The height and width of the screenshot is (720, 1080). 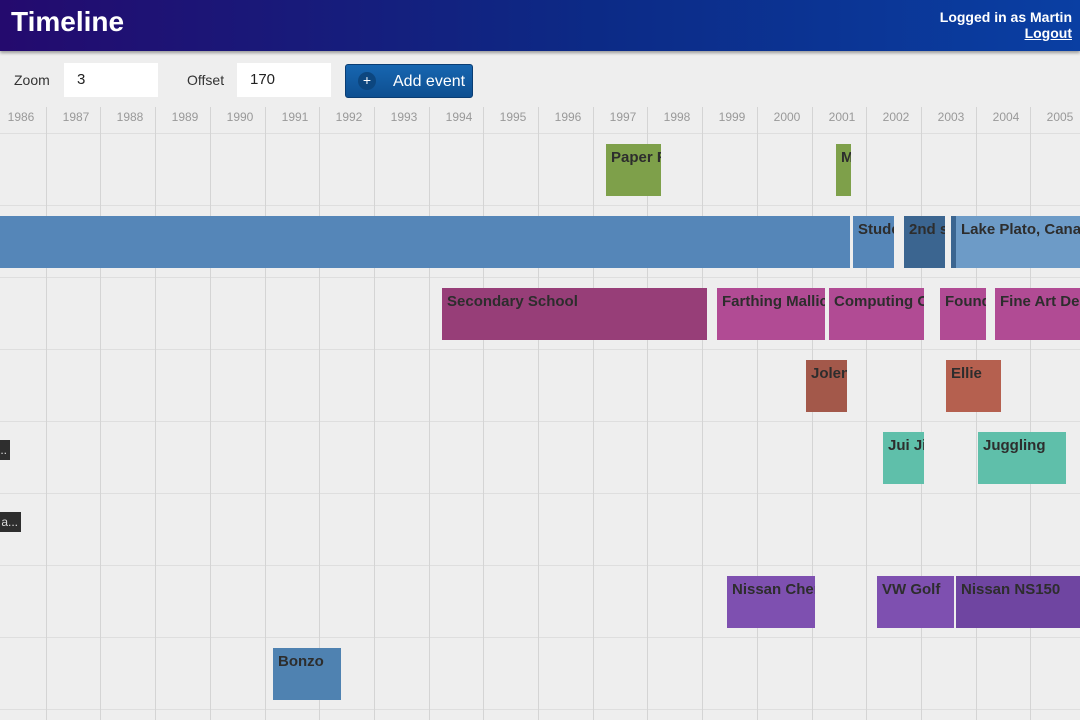 What do you see at coordinates (111, 80) in the screenshot?
I see `zoom-input: 3` at bounding box center [111, 80].